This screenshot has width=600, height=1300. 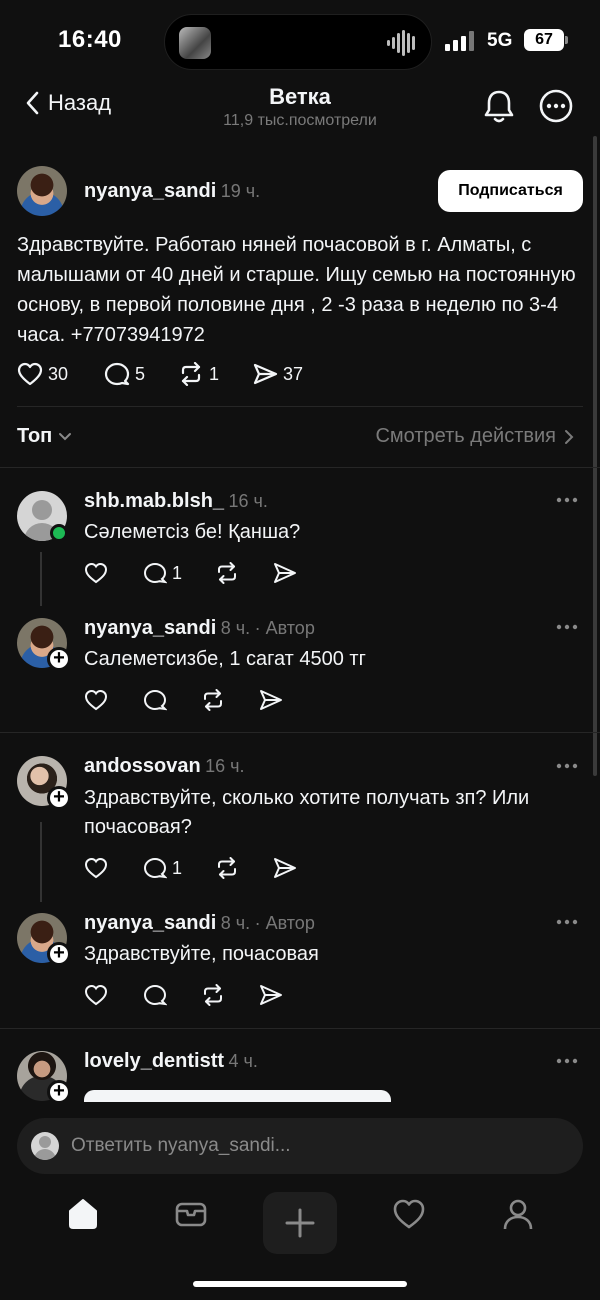 I want to click on comment-author: lovely_dentistt 4 ч., so click(x=171, y=1061).